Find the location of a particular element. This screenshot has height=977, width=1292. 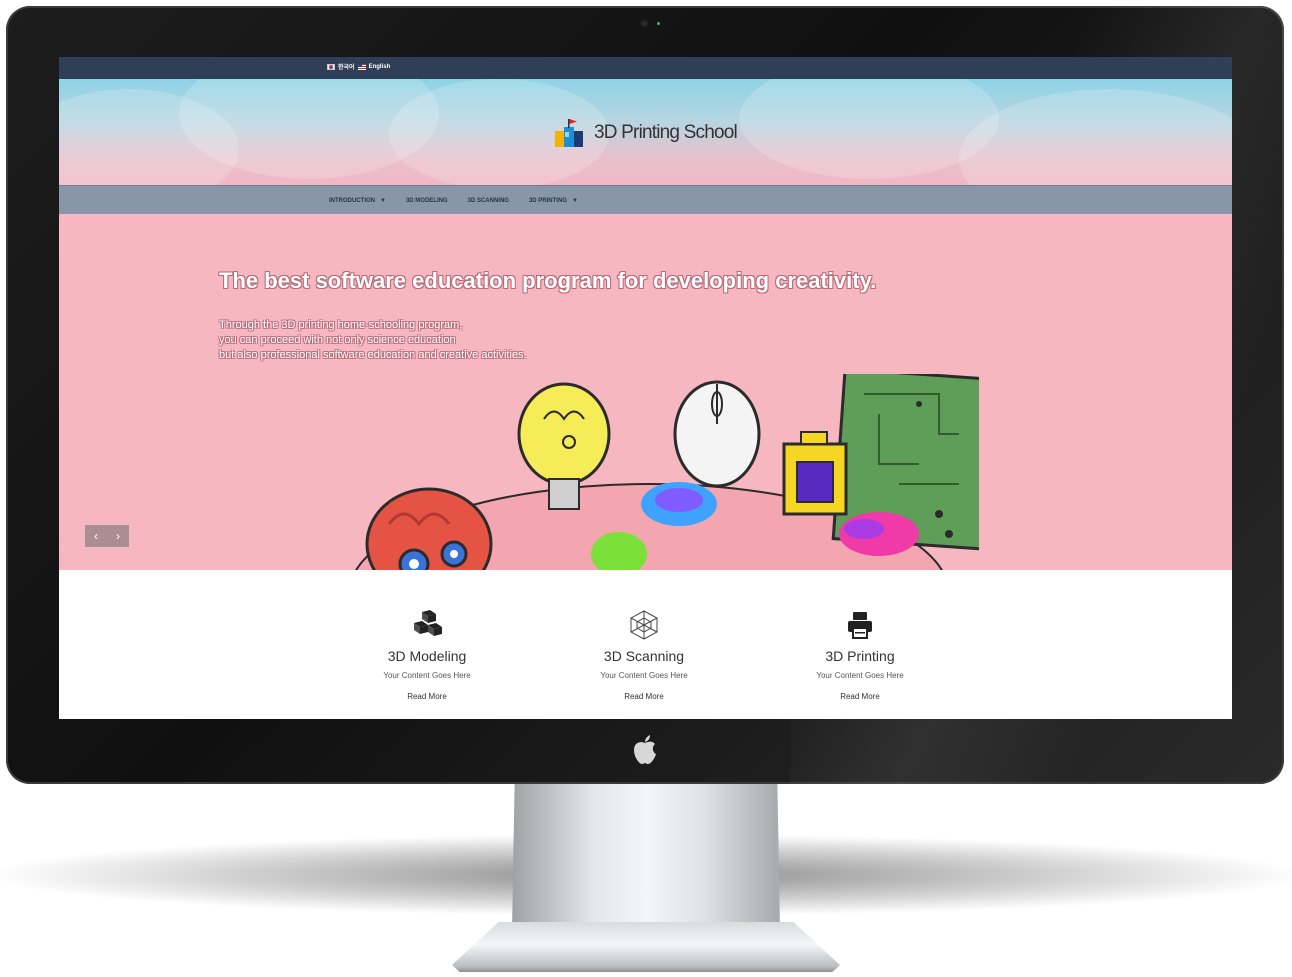

chevron-right-icon: › is located at coordinates (118, 536).